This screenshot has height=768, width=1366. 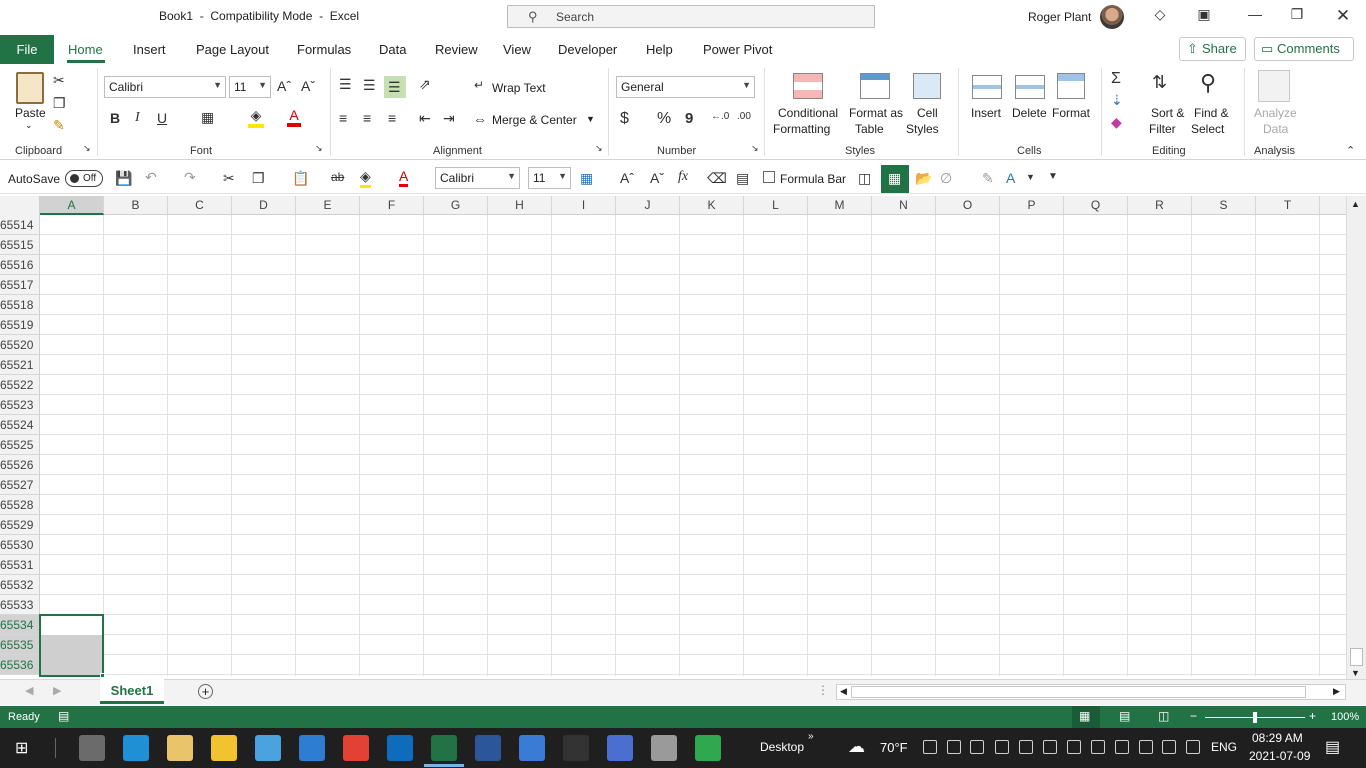 What do you see at coordinates (20, 245) in the screenshot?
I see `row-header: 65515` at bounding box center [20, 245].